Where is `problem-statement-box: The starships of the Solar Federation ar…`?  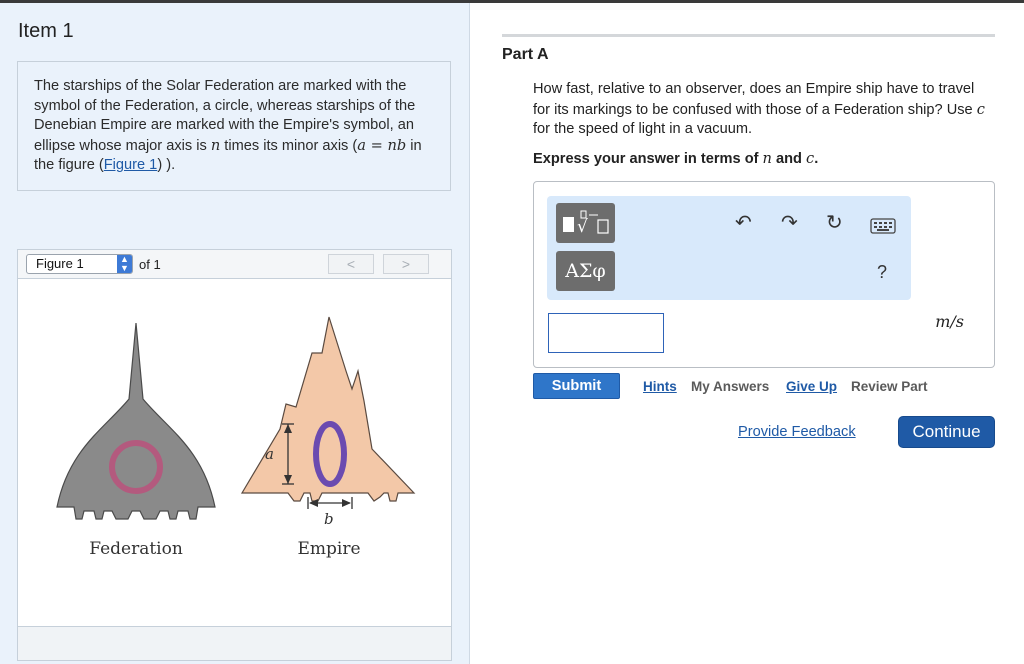 problem-statement-box: The starships of the Solar Federation ar… is located at coordinates (234, 126).